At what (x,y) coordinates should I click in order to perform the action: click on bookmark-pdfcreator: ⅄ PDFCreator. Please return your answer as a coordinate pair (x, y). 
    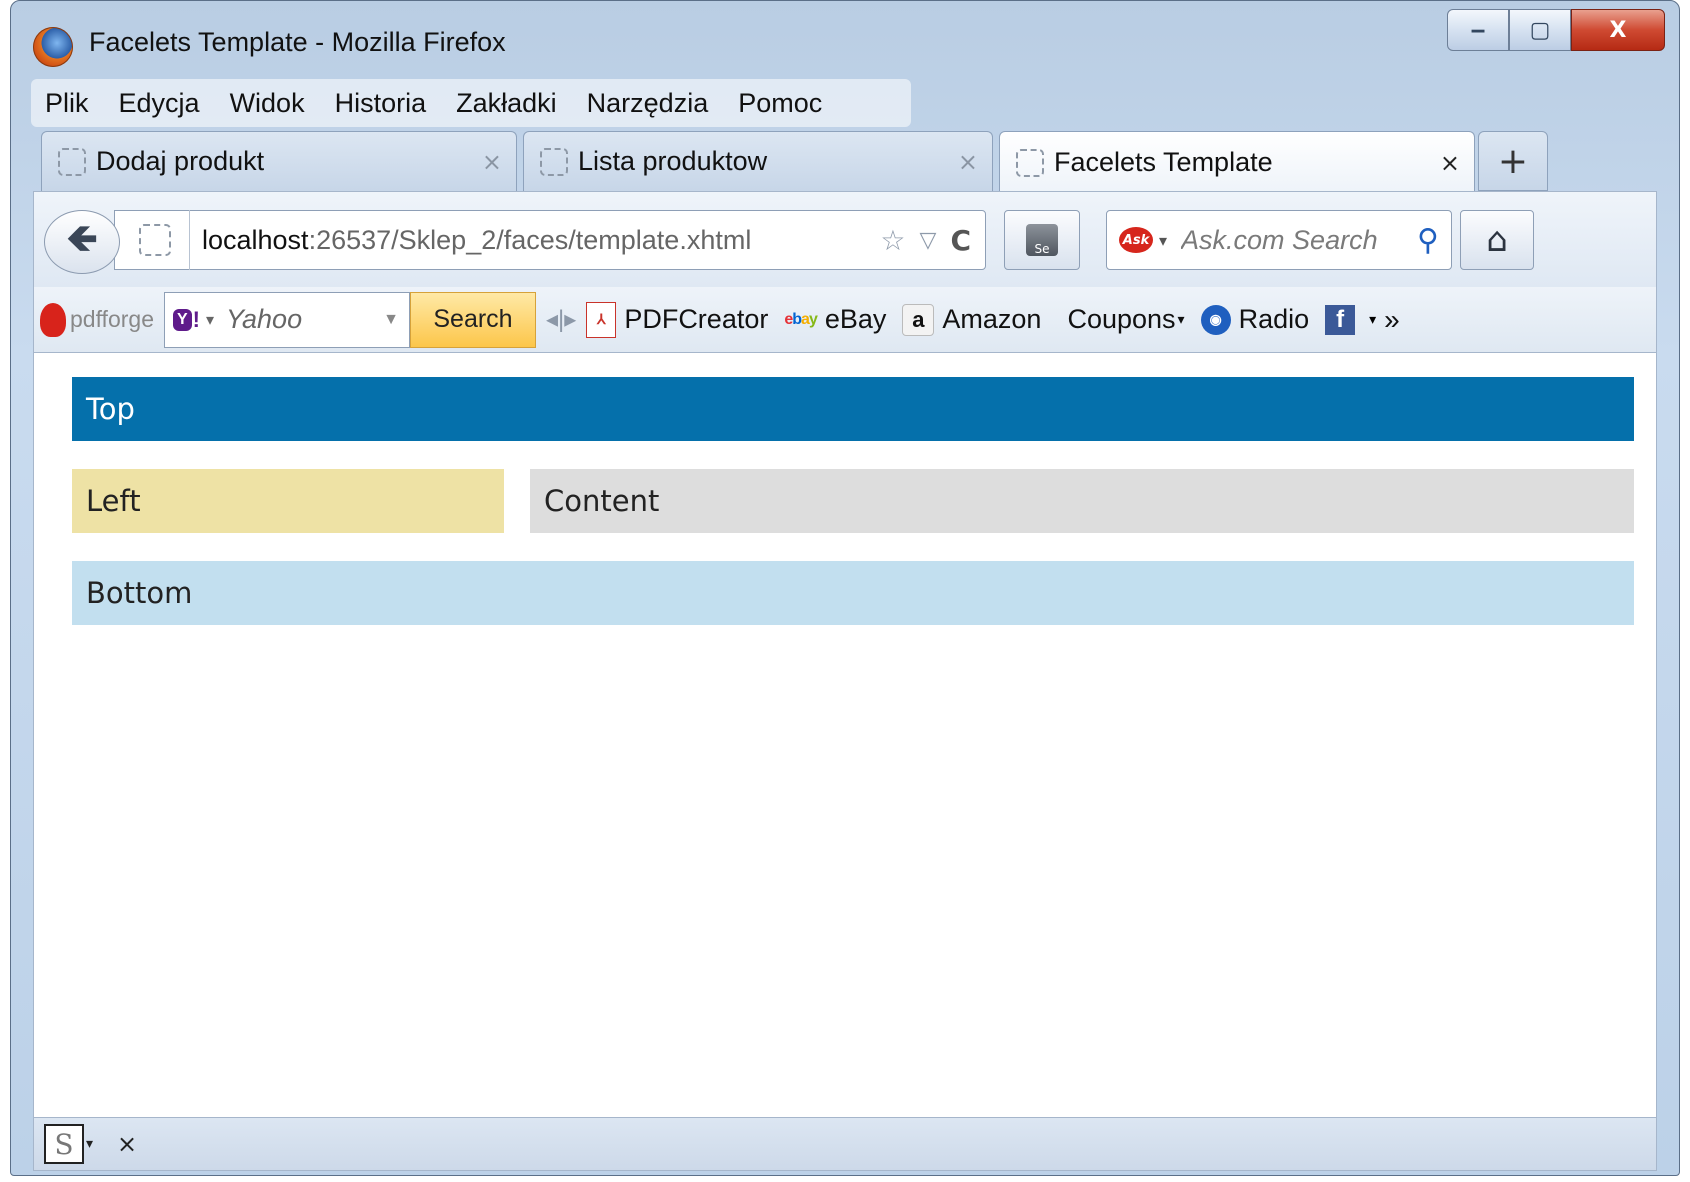
    Looking at the image, I should click on (677, 319).